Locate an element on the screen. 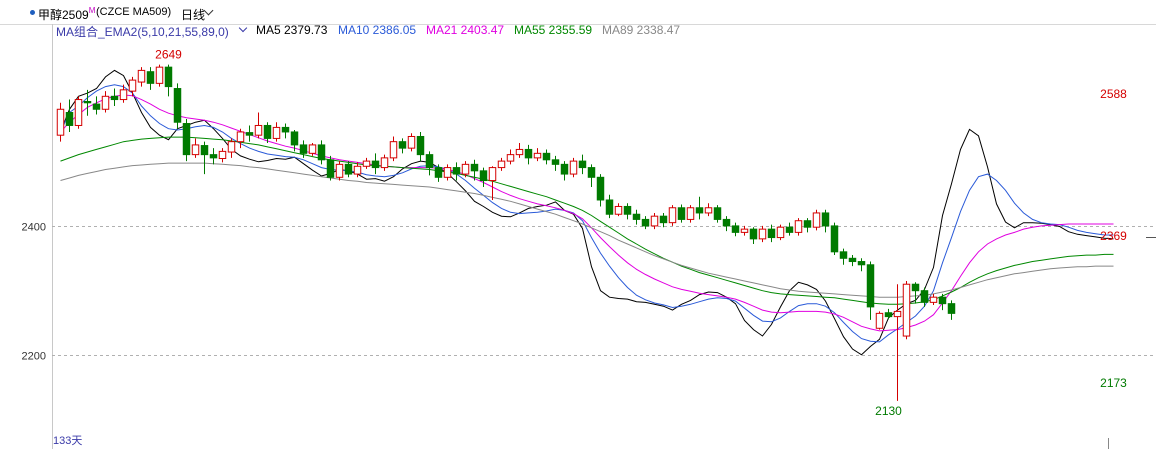 This screenshot has height=449, width=1156. y-tick-label: 2400 is located at coordinates (34, 228).